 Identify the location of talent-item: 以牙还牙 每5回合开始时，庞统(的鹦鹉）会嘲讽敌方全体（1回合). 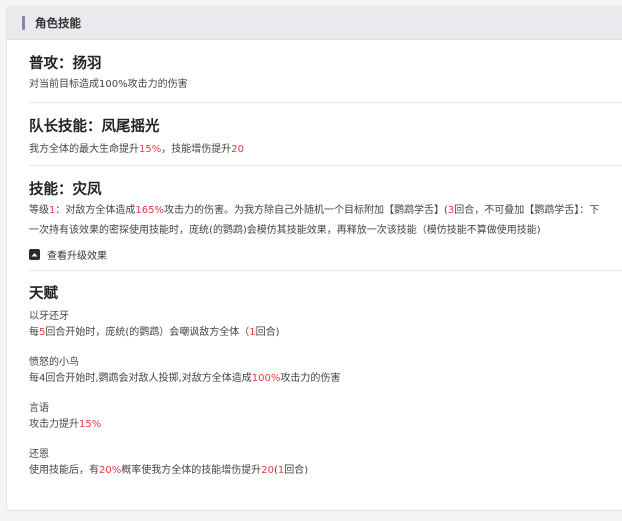
(325, 325).